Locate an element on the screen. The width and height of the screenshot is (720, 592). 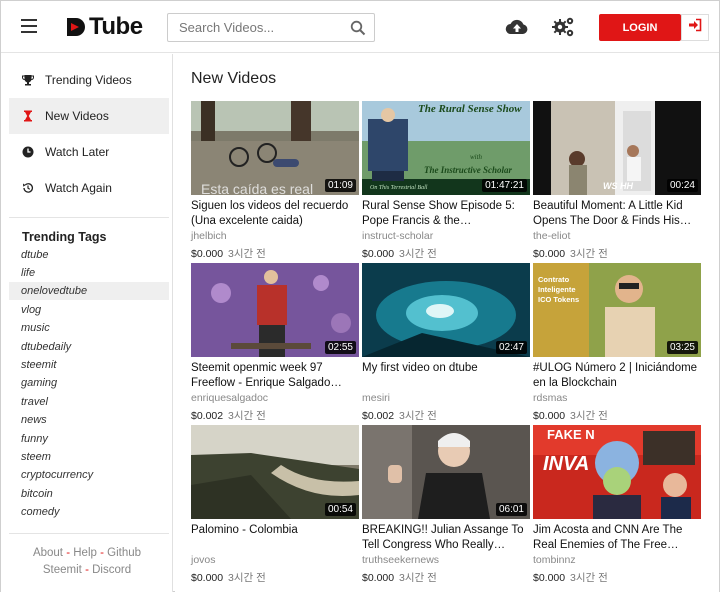
steemit-link: Steemit is located at coordinates (62, 570).